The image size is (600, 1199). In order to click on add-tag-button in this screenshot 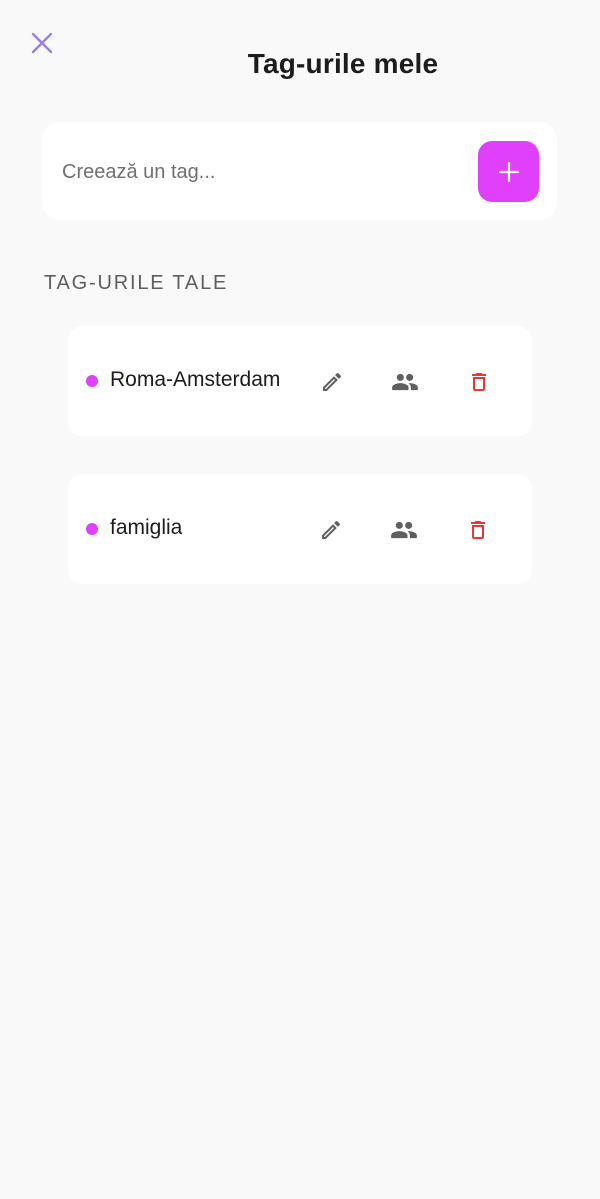, I will do `click(508, 171)`.